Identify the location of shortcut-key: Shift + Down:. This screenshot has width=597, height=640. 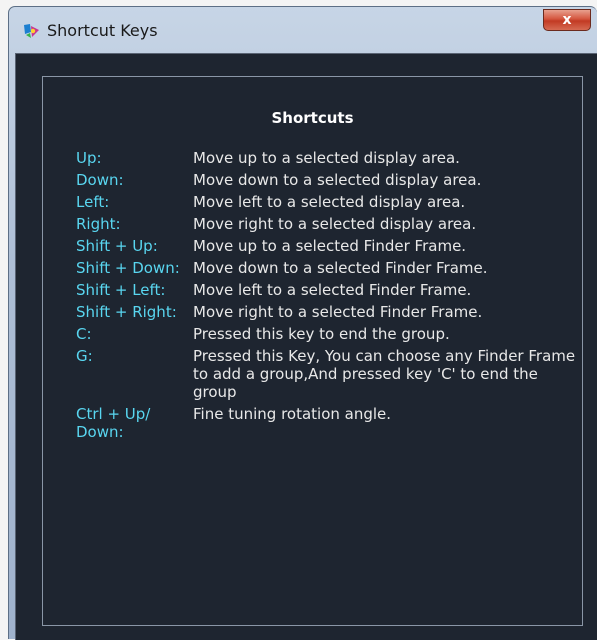
(128, 268).